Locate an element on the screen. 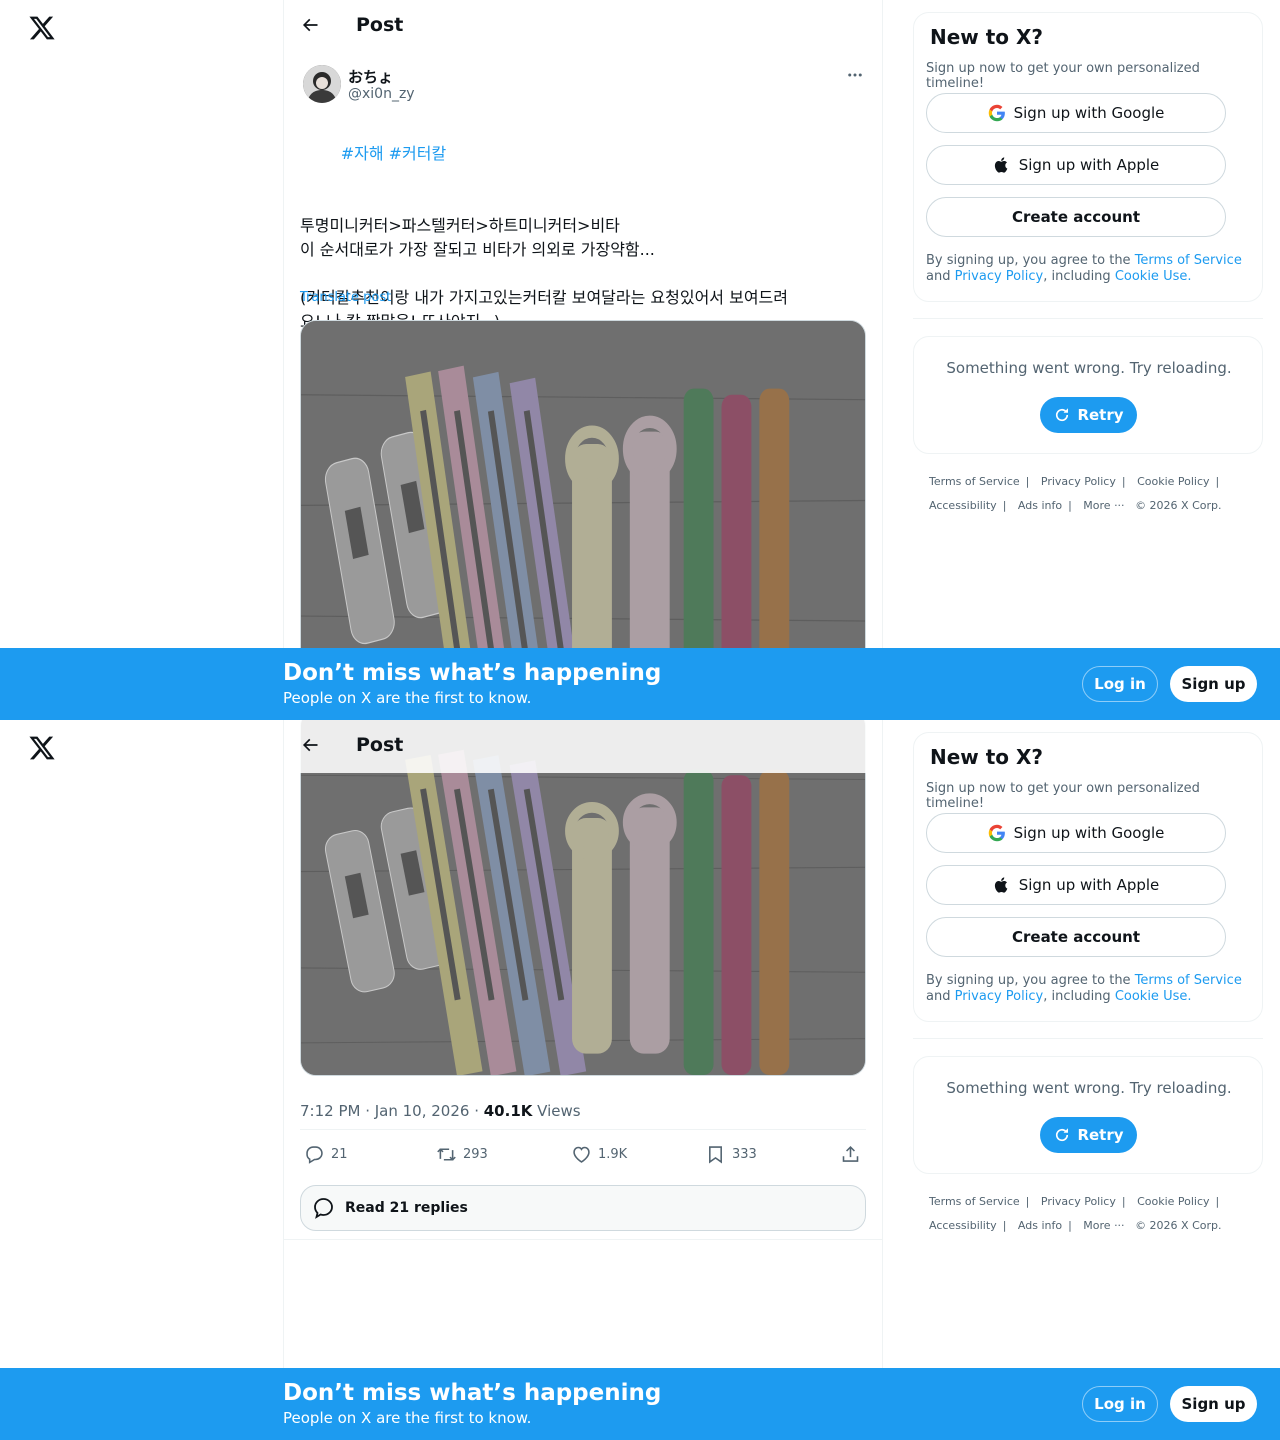  post-timestamp: 7:12 PM · Jan 10, 2026 · is located at coordinates (392, 1111).